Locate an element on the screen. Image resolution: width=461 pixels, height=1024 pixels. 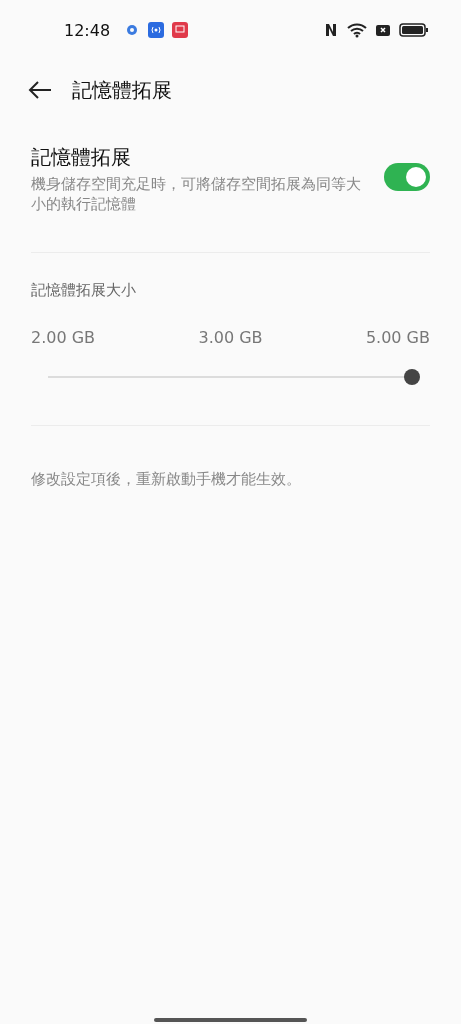
broadcast-icon is located at coordinates (156, 30).